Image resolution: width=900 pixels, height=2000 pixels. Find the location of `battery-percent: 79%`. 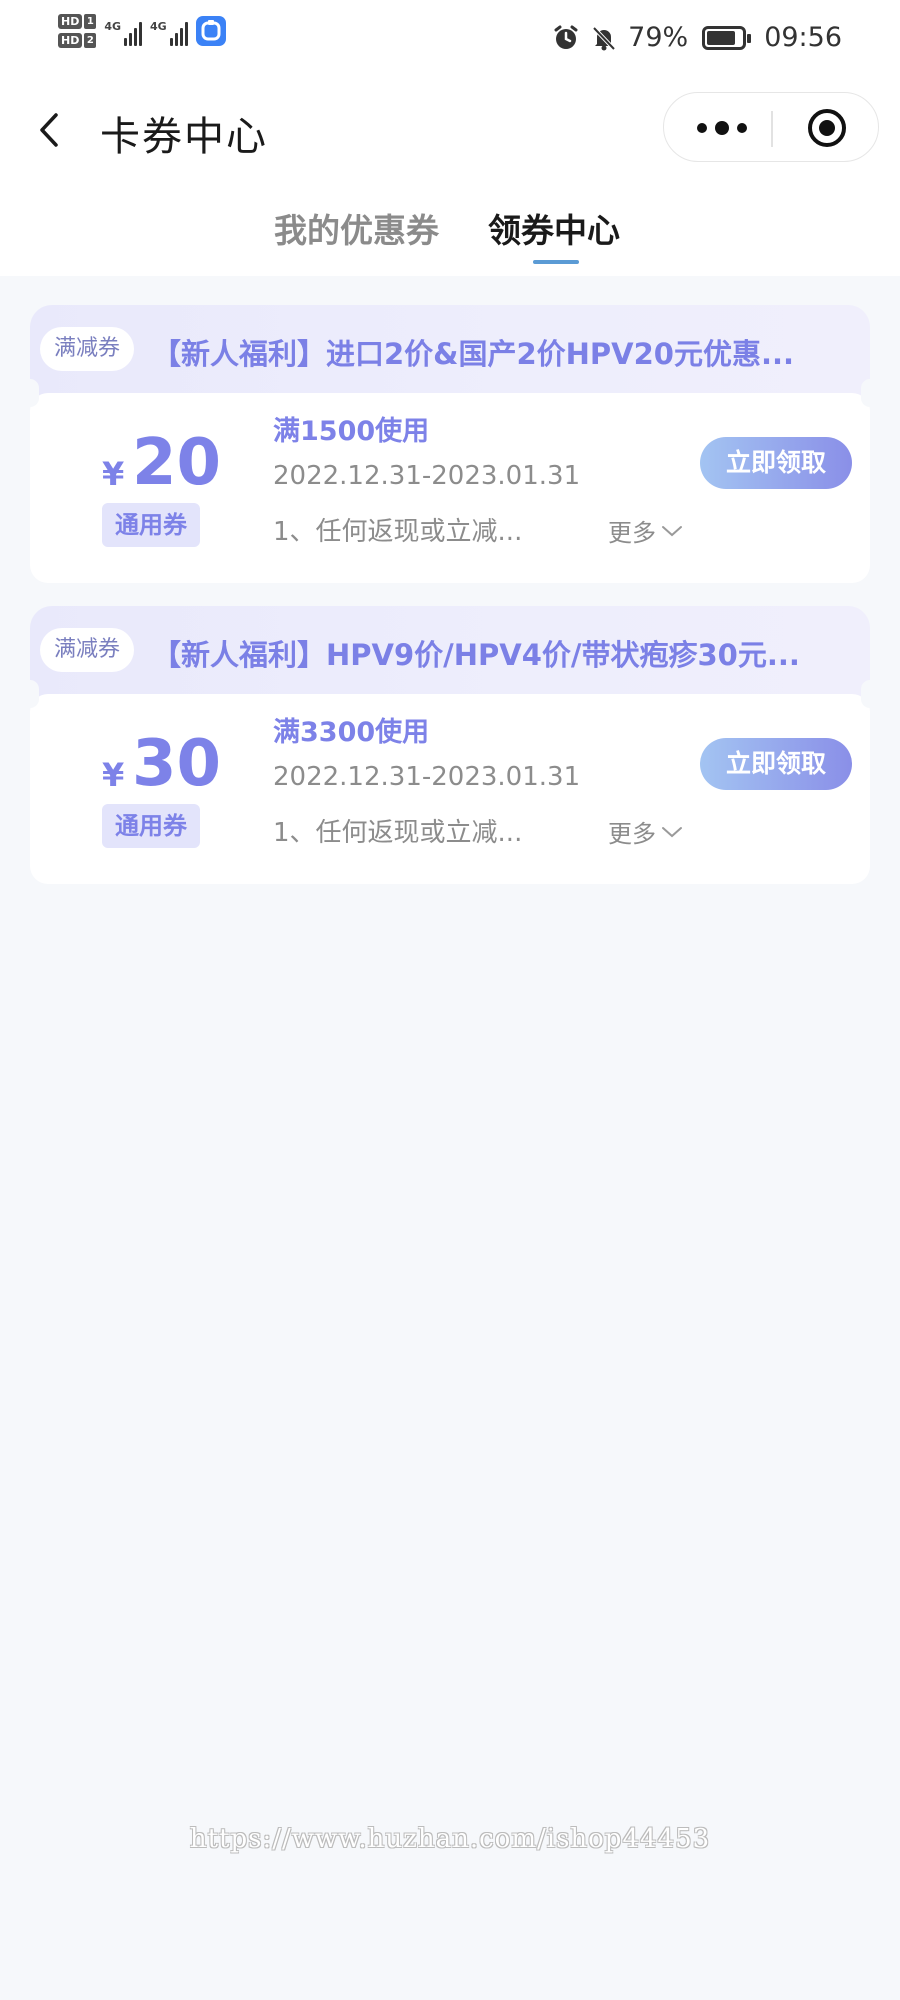

battery-percent: 79% is located at coordinates (658, 37).